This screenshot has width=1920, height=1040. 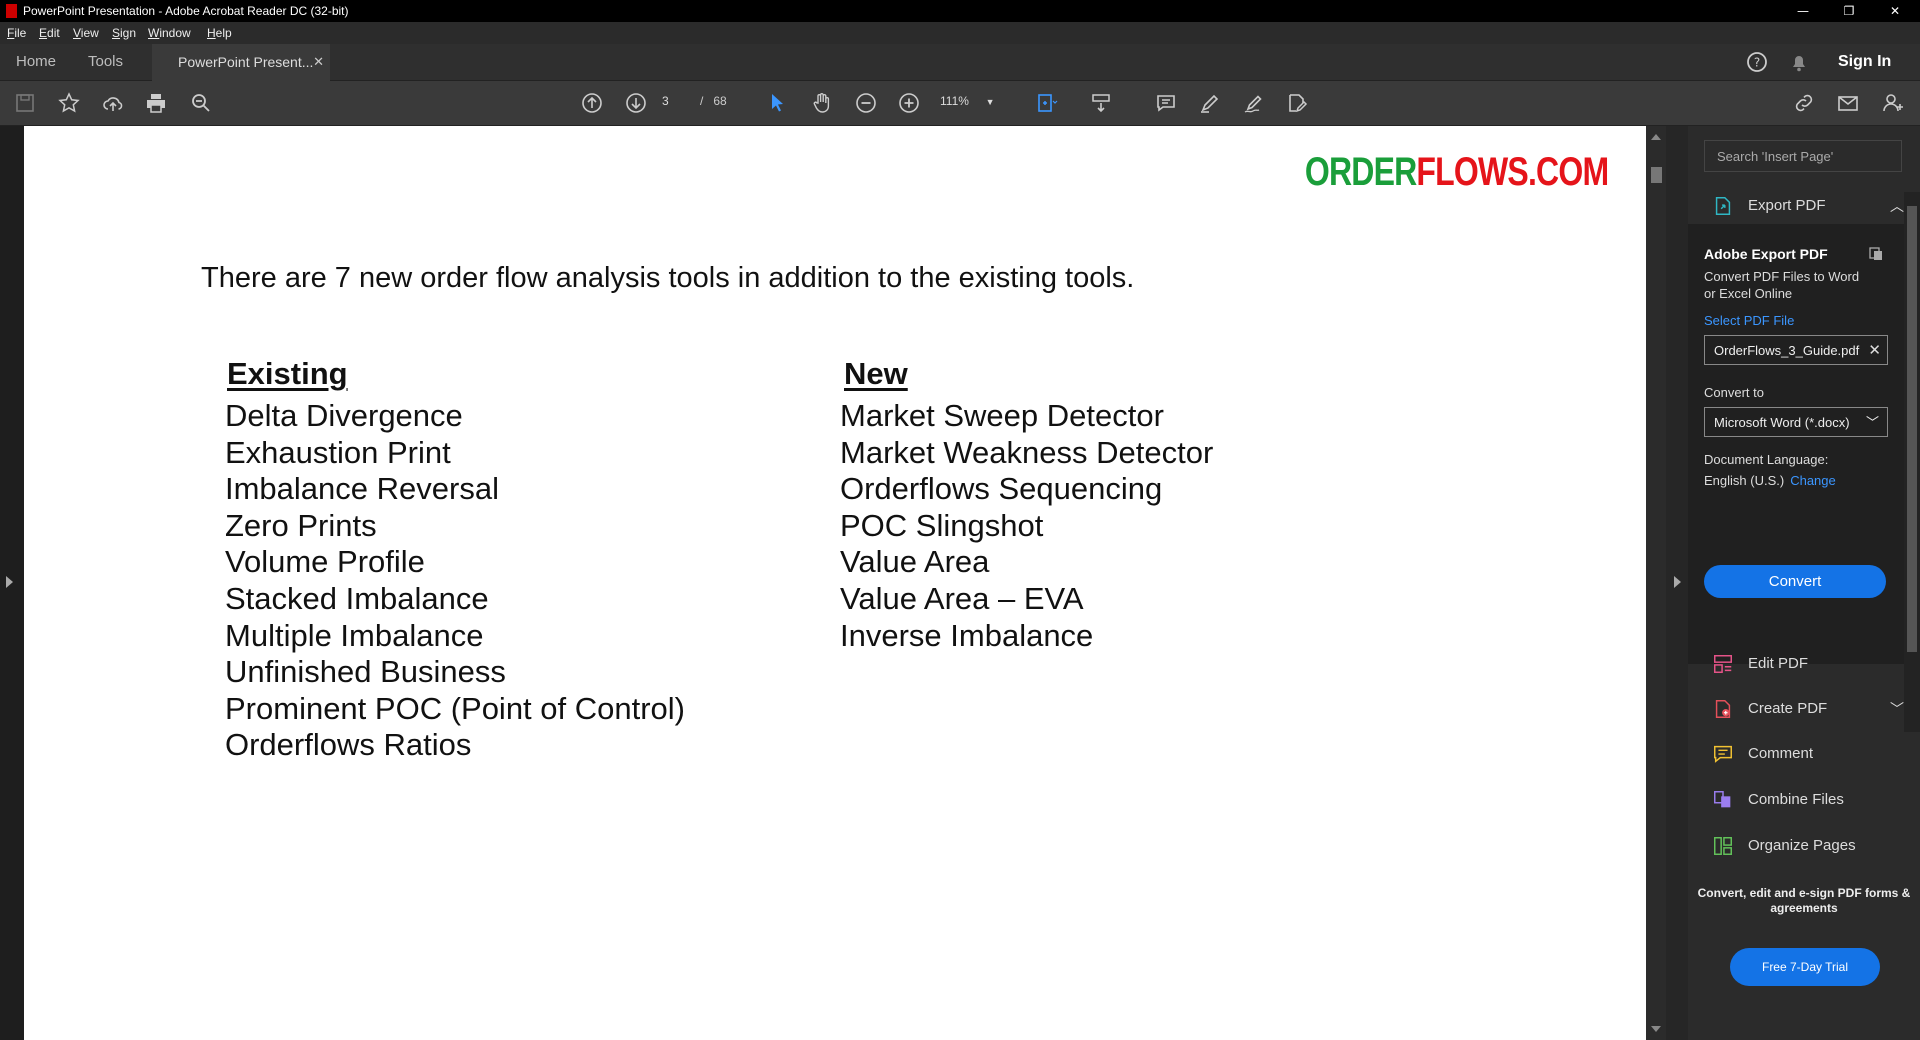 I want to click on existing-heading: Existing, so click(x=287, y=373).